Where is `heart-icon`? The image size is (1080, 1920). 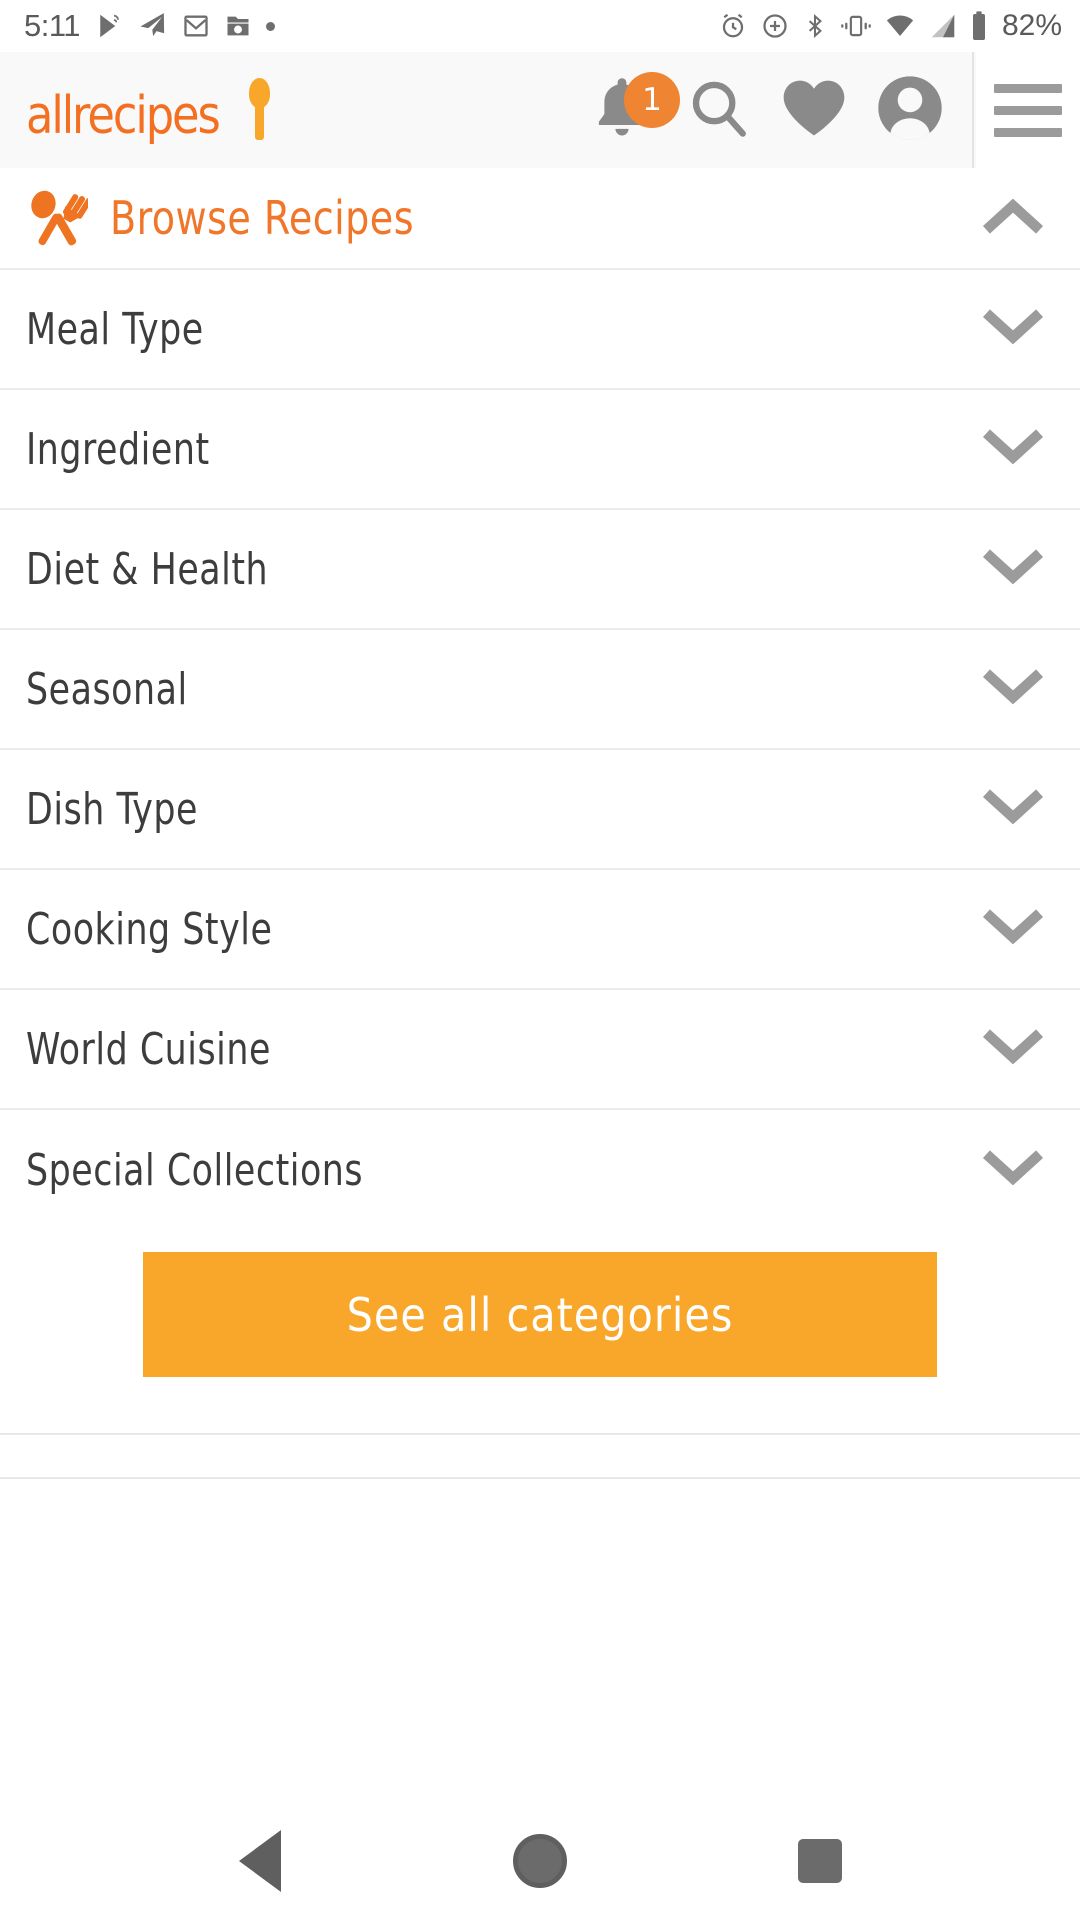 heart-icon is located at coordinates (814, 110).